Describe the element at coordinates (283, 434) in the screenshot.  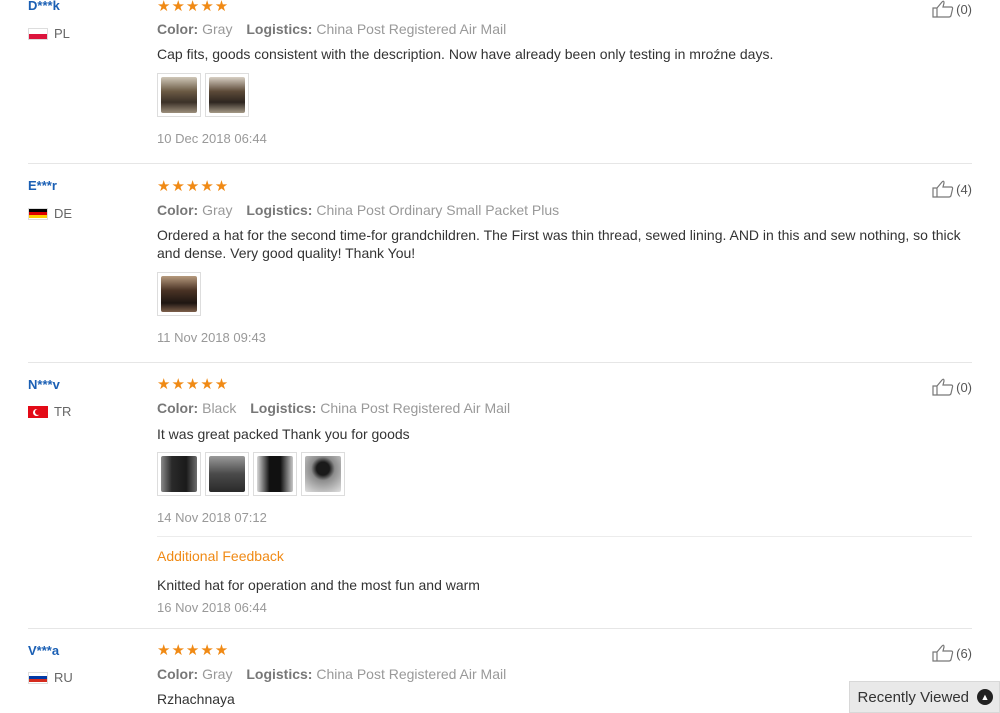
I see `review-text: It was great packed Thank you for goods` at that location.